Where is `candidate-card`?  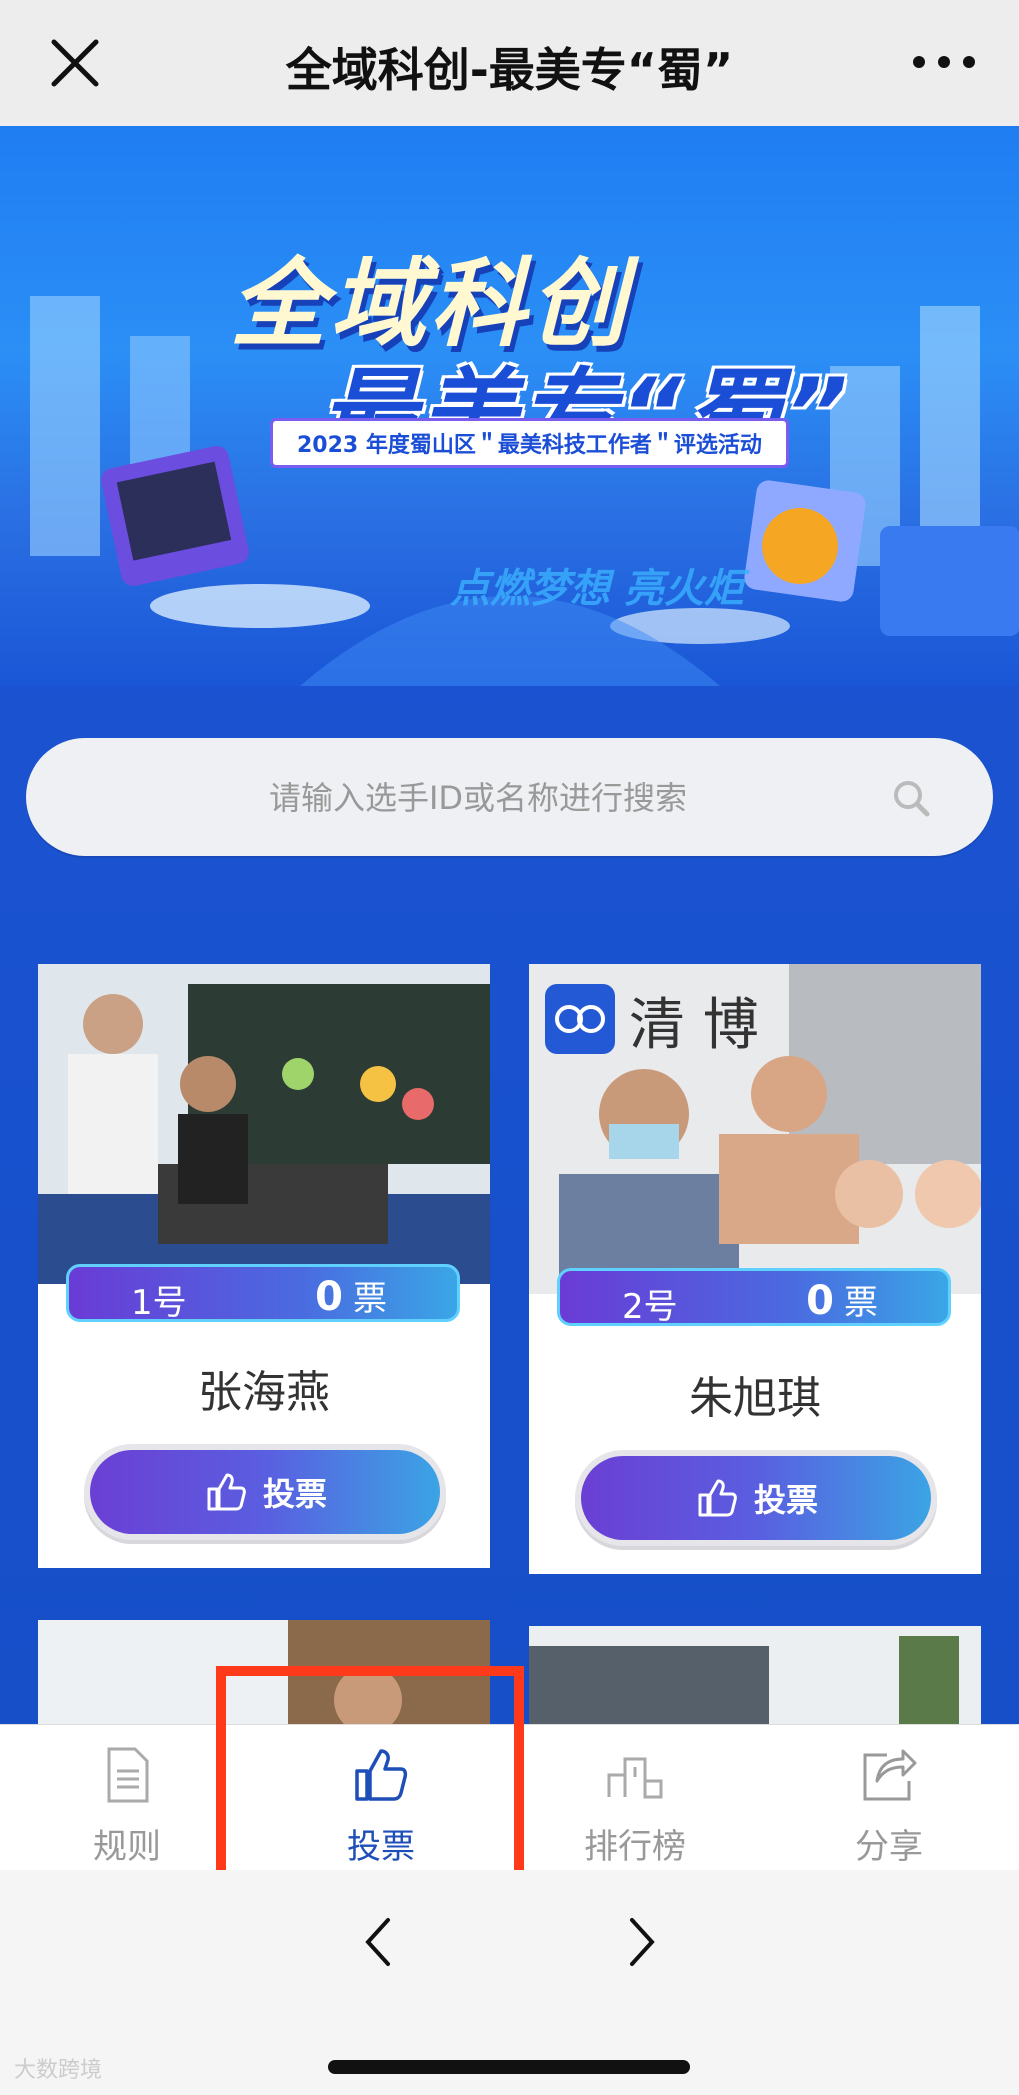 candidate-card is located at coordinates (755, 1675).